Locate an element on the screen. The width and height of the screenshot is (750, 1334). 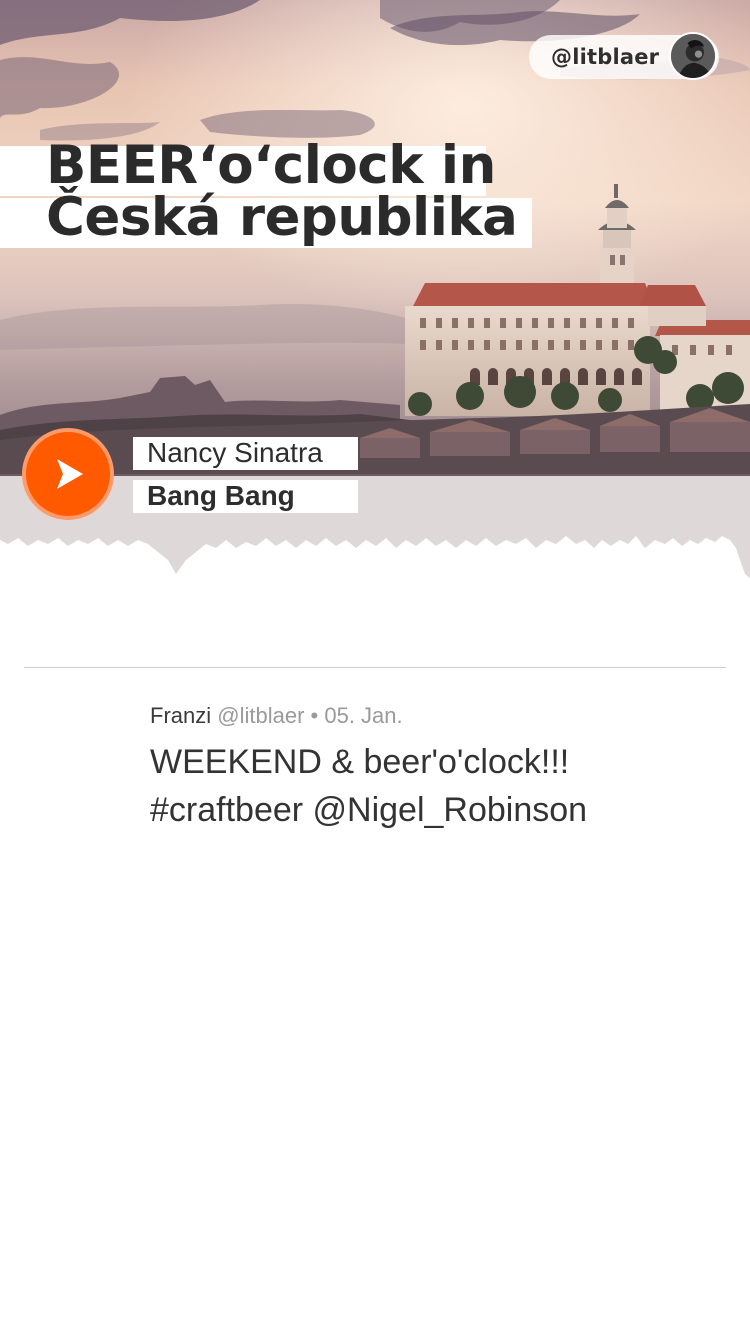
post-meta: Franzi @litblaer • 05. Jan. is located at coordinates (440, 716).